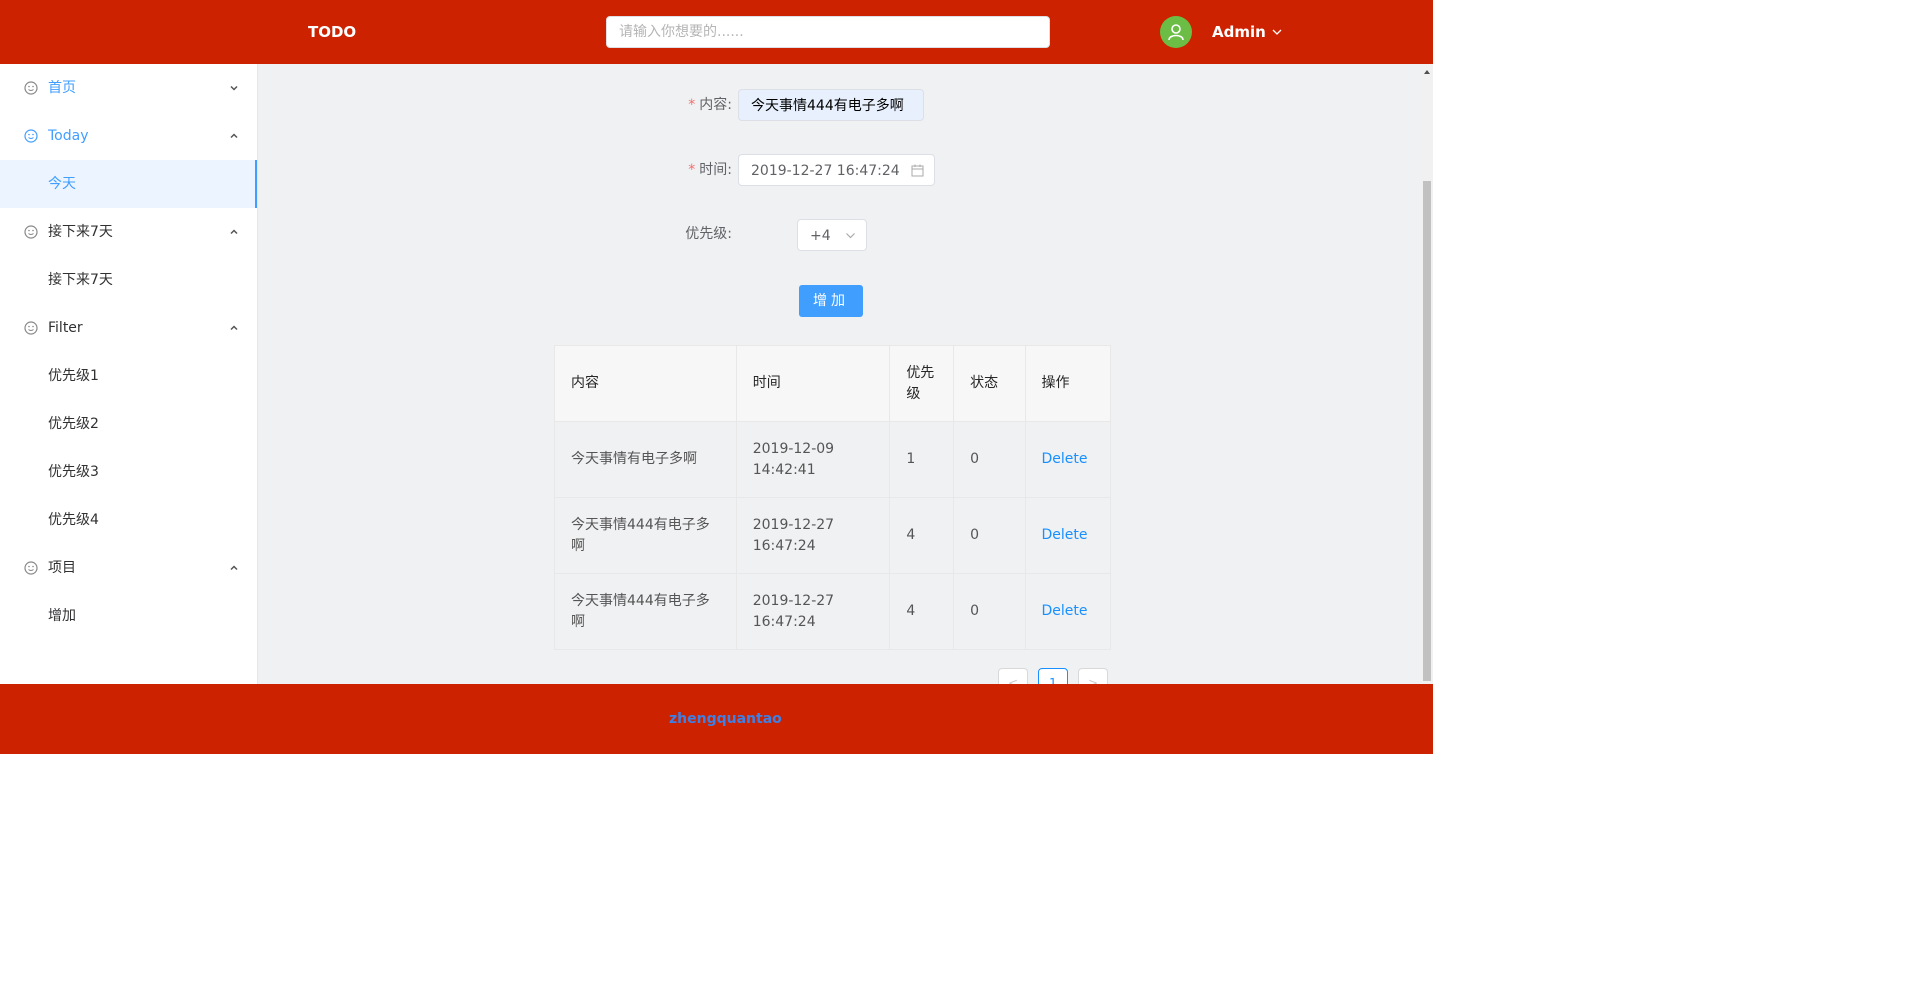 The height and width of the screenshot is (1008, 1920). Describe the element at coordinates (73, 472) in the screenshot. I see `sidebar-item-label: 优先级3` at that location.